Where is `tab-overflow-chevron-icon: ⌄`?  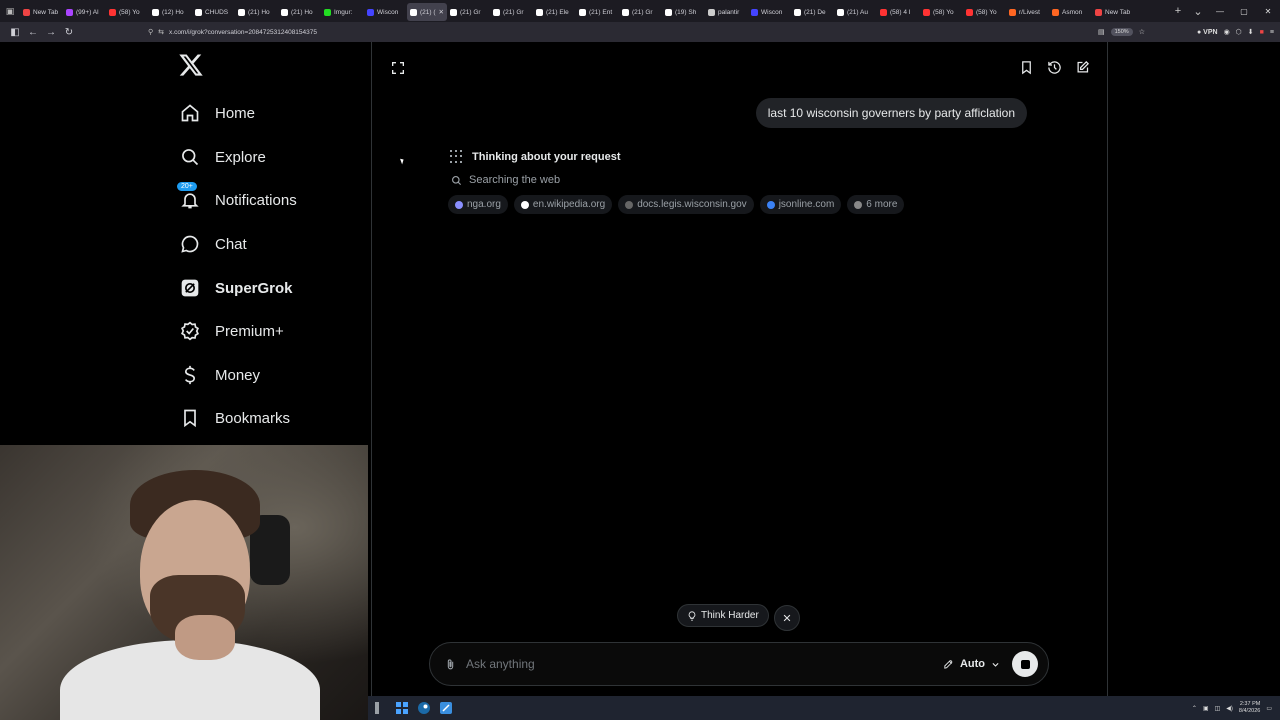 tab-overflow-chevron-icon: ⌄ is located at coordinates (1198, 11).